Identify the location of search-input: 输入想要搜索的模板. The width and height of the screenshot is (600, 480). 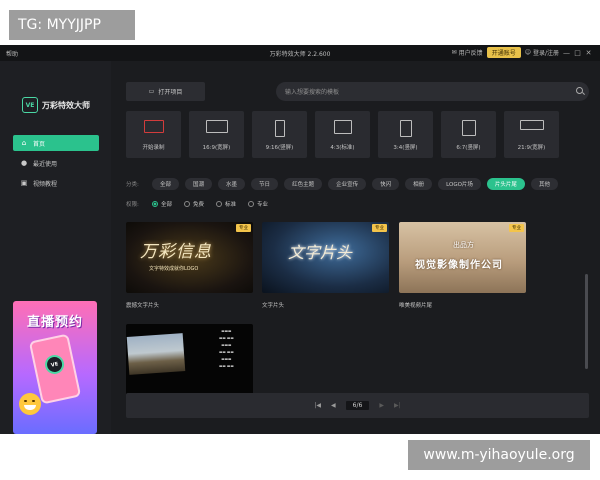
(432, 91).